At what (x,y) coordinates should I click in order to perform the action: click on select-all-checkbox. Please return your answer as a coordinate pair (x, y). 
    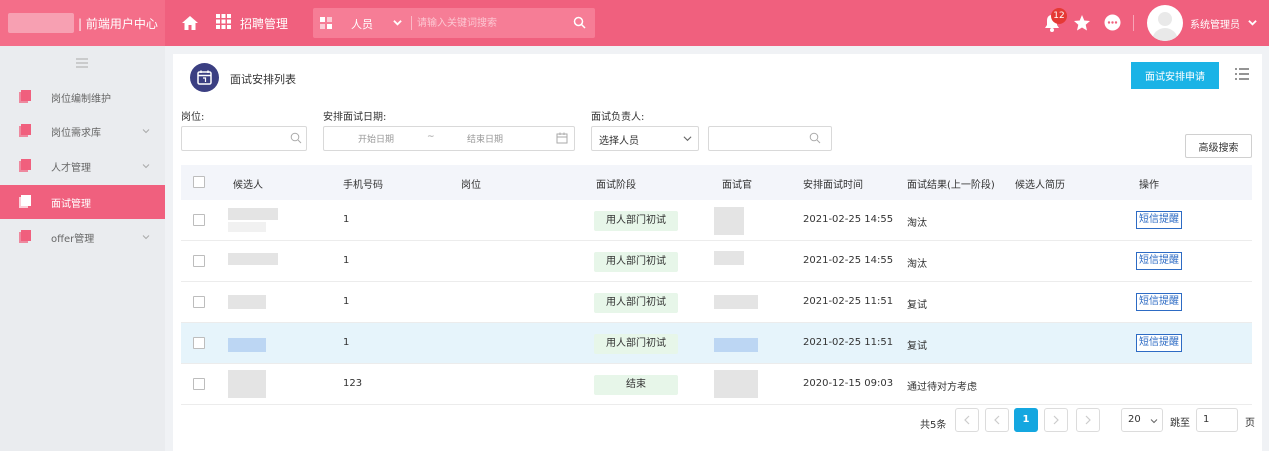
    Looking at the image, I should click on (199, 182).